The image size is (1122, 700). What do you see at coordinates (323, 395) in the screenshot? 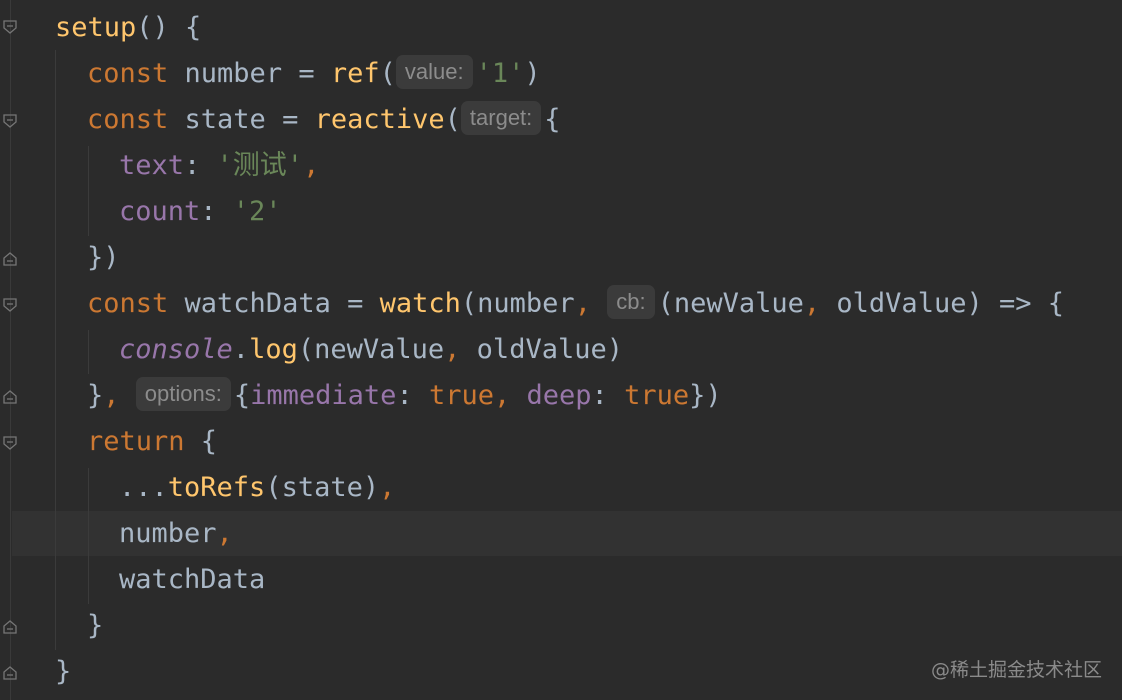
I see `property-name: immediate` at bounding box center [323, 395].